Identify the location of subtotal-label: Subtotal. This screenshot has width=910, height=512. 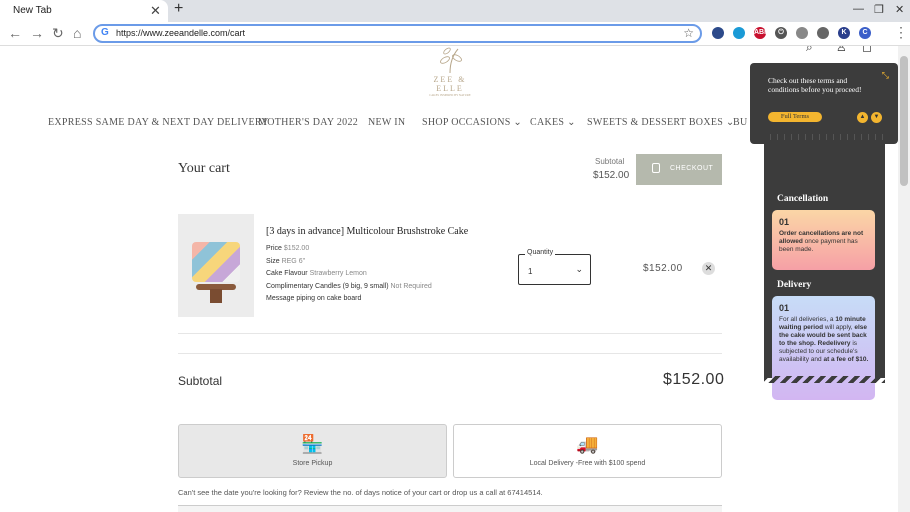
(200, 381).